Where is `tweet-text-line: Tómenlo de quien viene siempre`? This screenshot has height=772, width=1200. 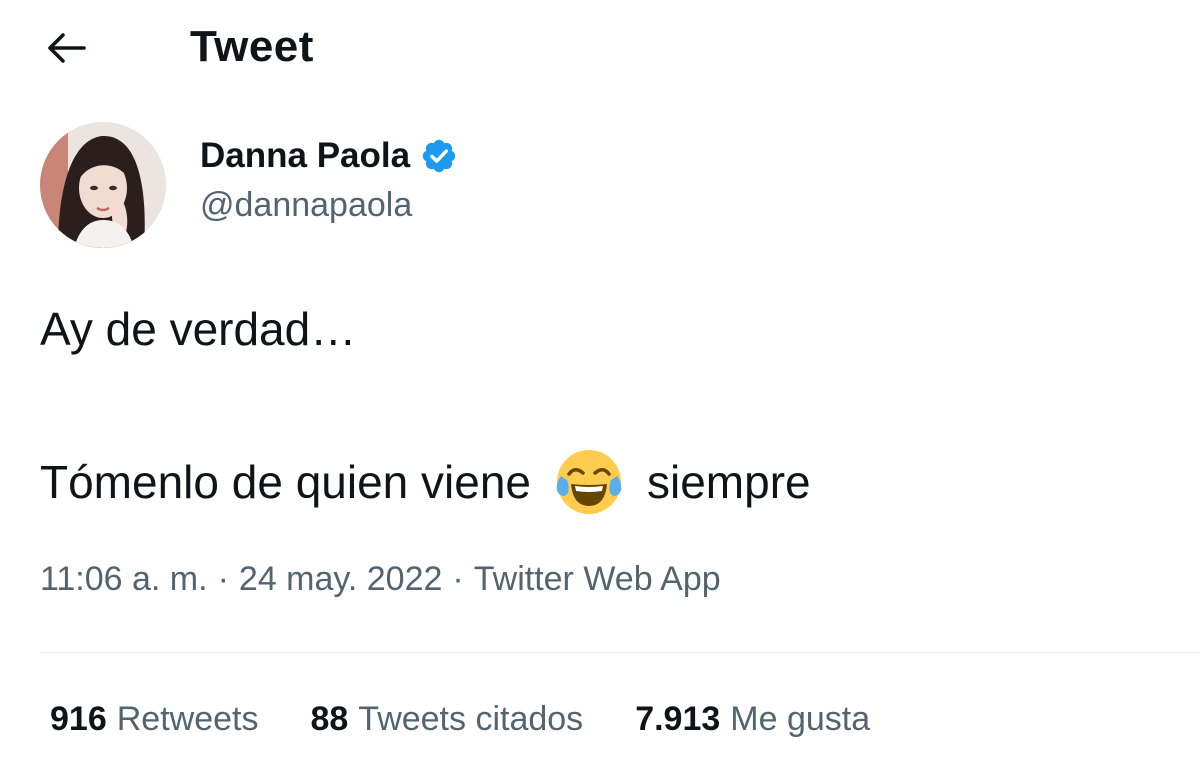
tweet-text-line: Tómenlo de quien viene siempre is located at coordinates (425, 482).